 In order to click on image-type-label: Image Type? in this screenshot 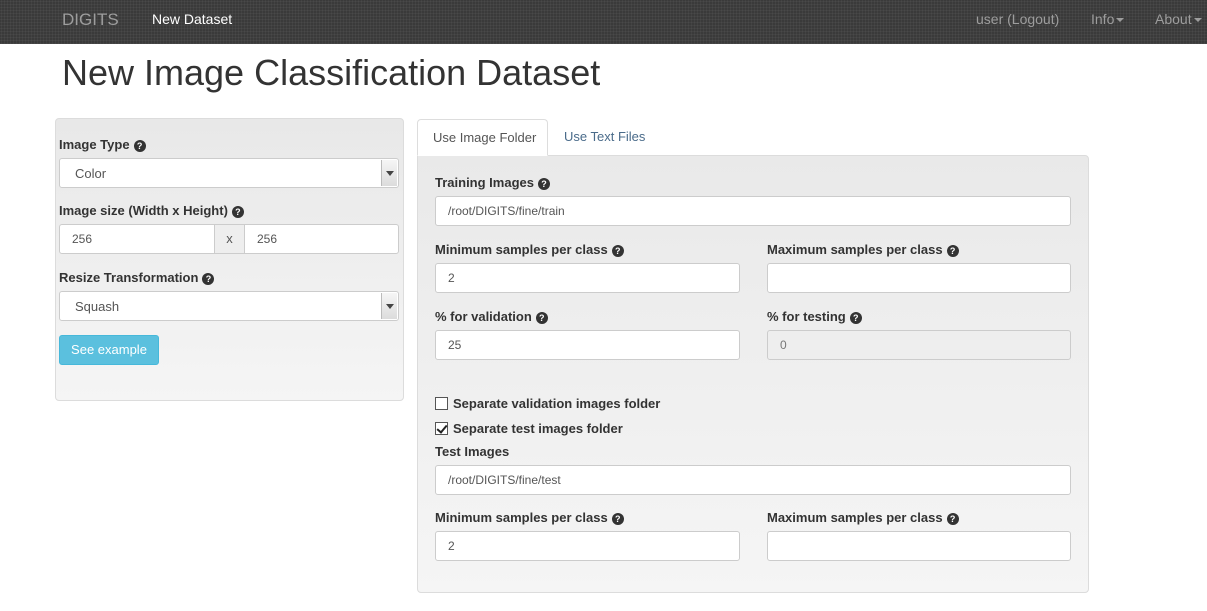, I will do `click(102, 144)`.